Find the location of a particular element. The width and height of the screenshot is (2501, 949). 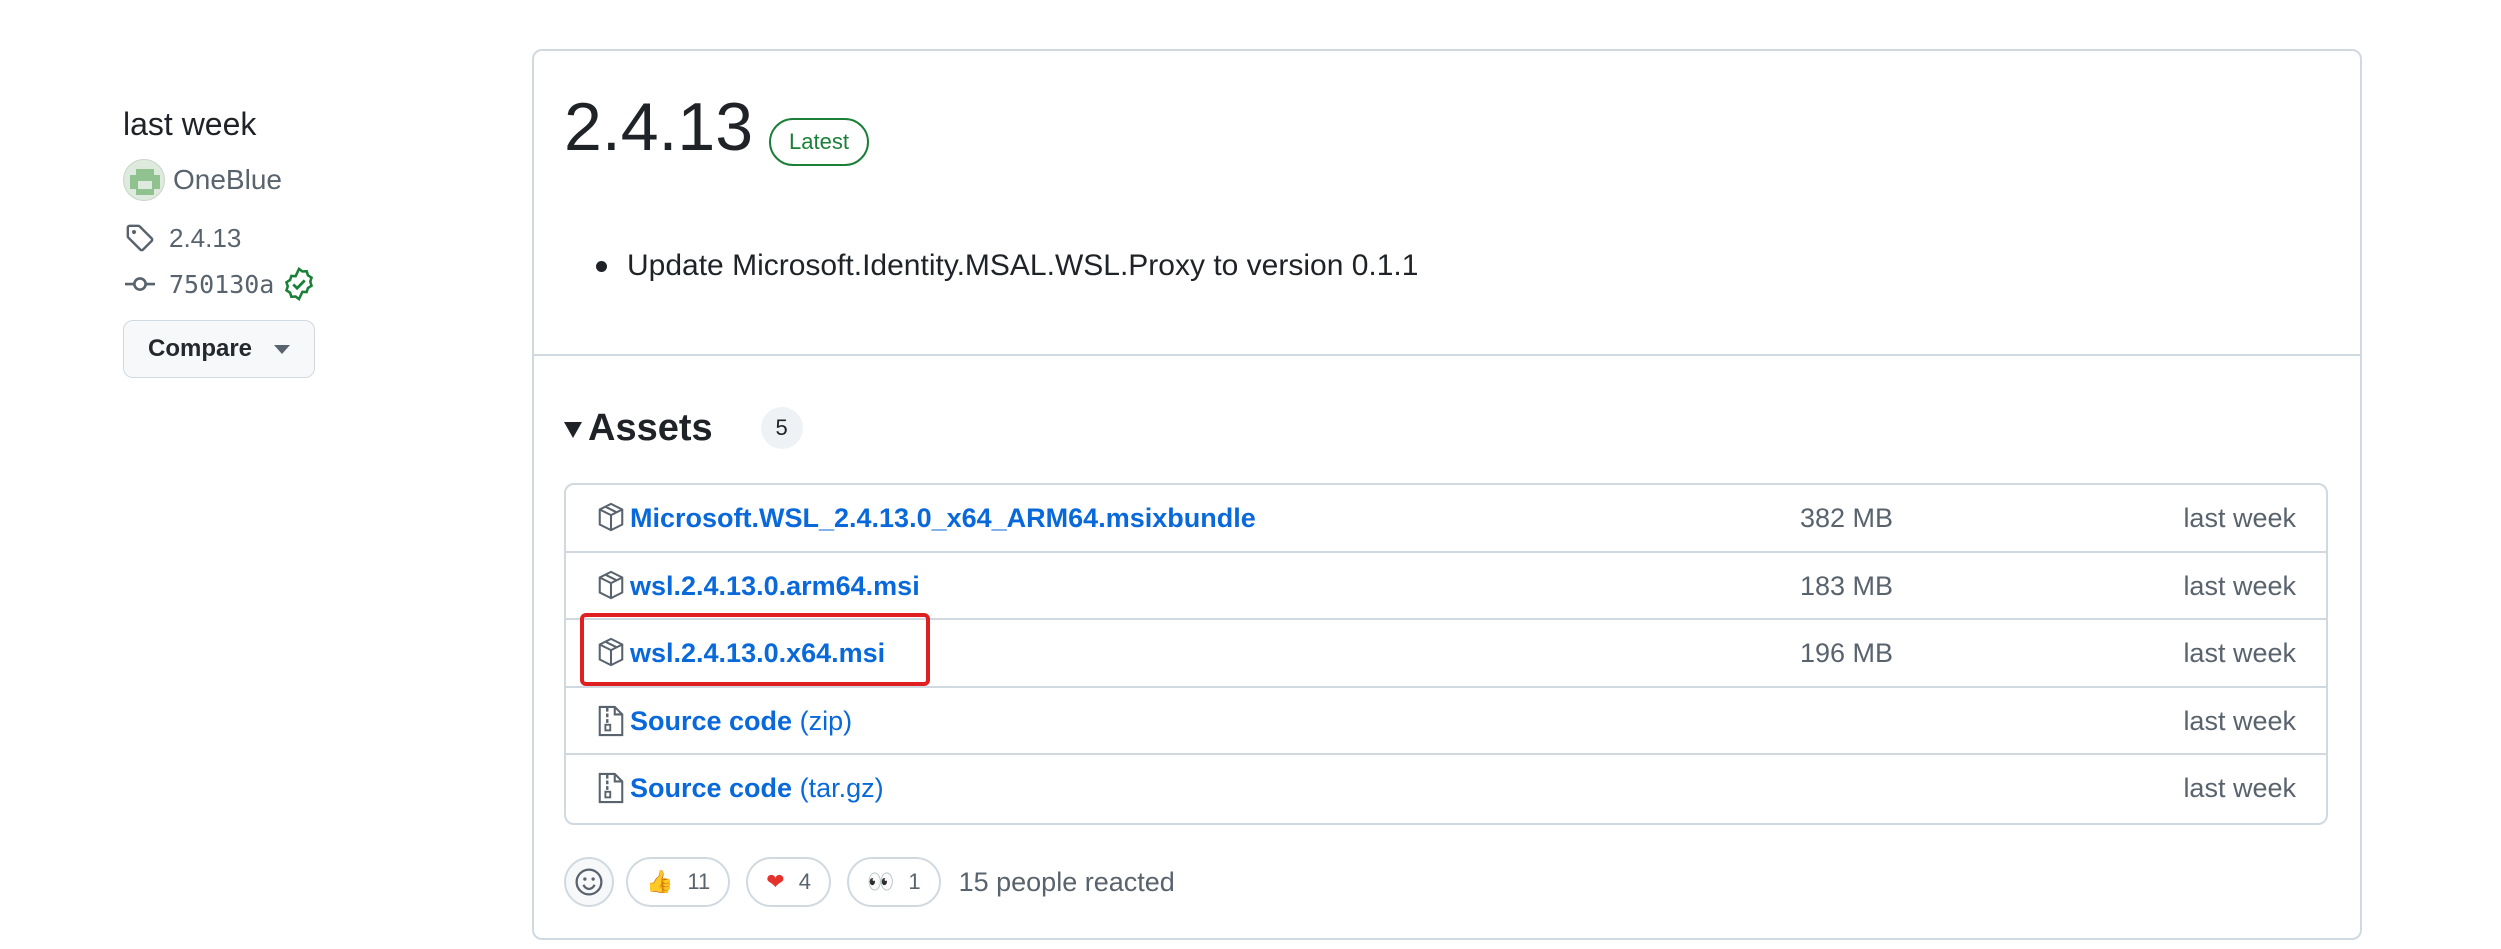

asset-link-suffix: (zip) is located at coordinates (826, 721).